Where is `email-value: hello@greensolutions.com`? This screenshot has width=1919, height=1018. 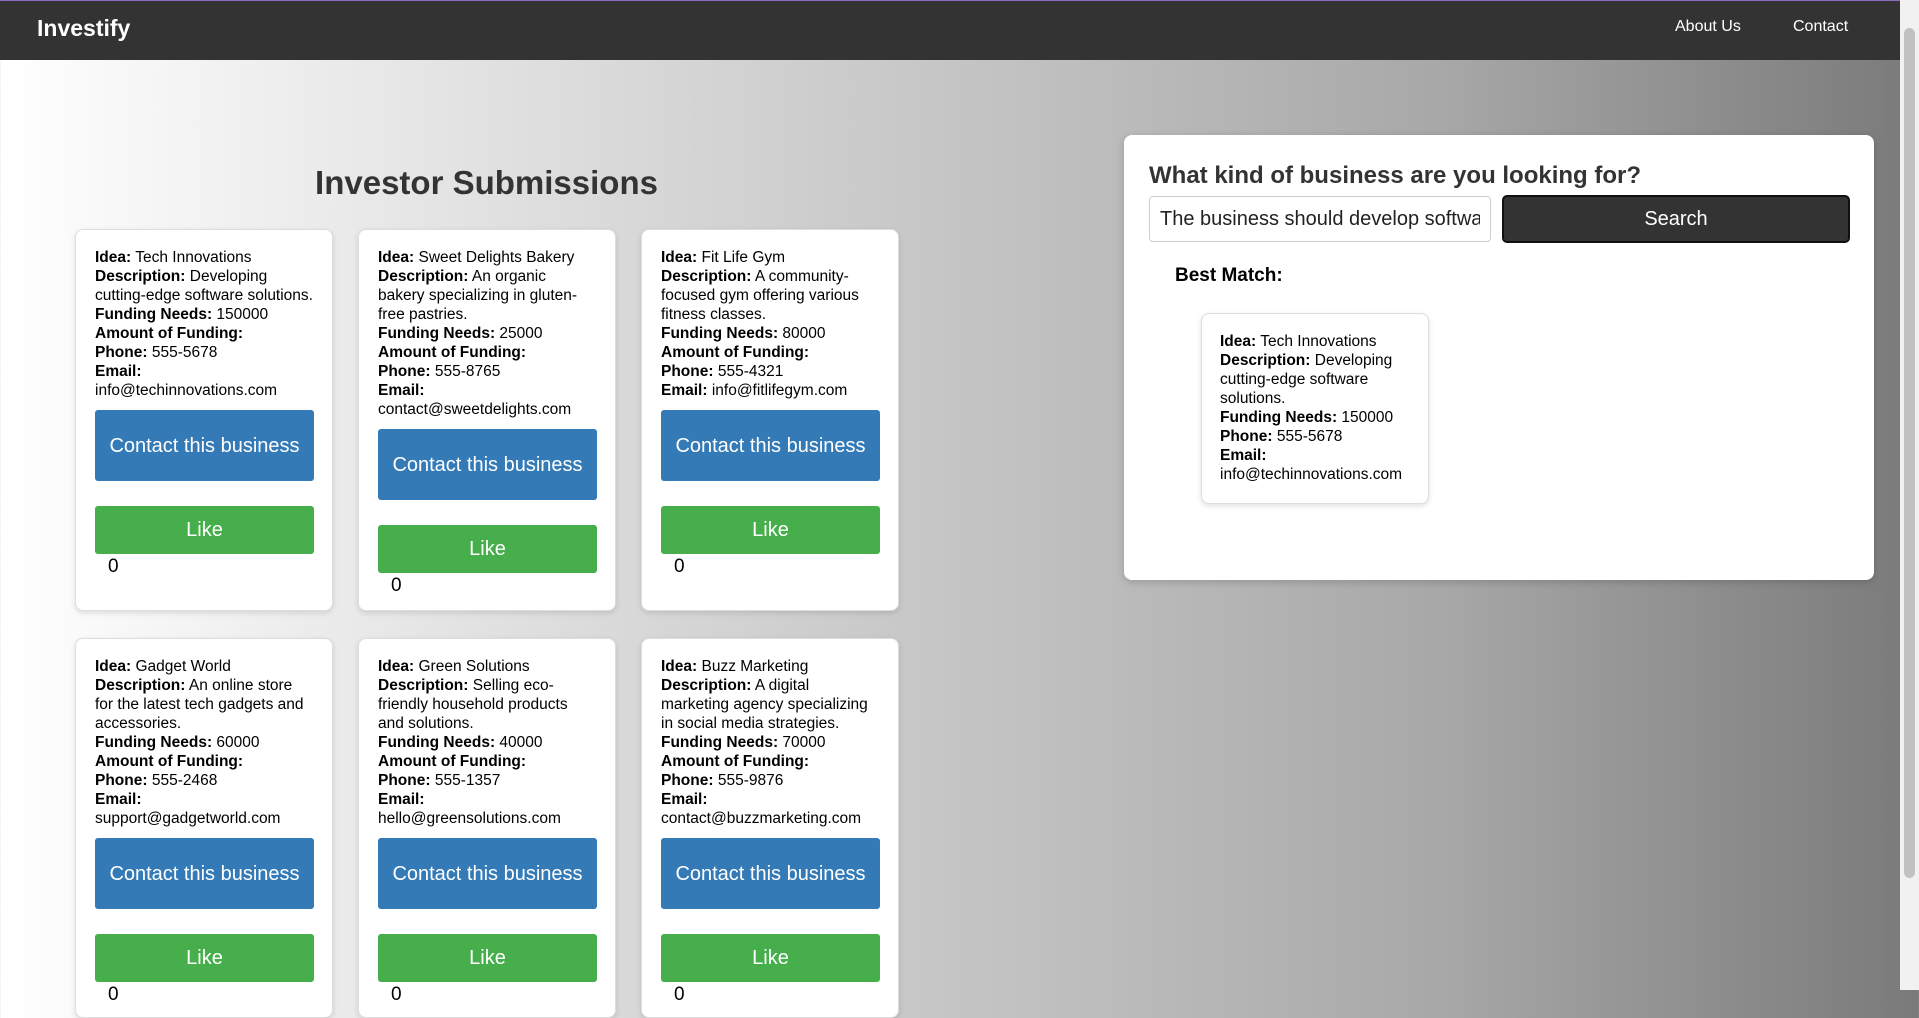 email-value: hello@greensolutions.com is located at coordinates (469, 818).